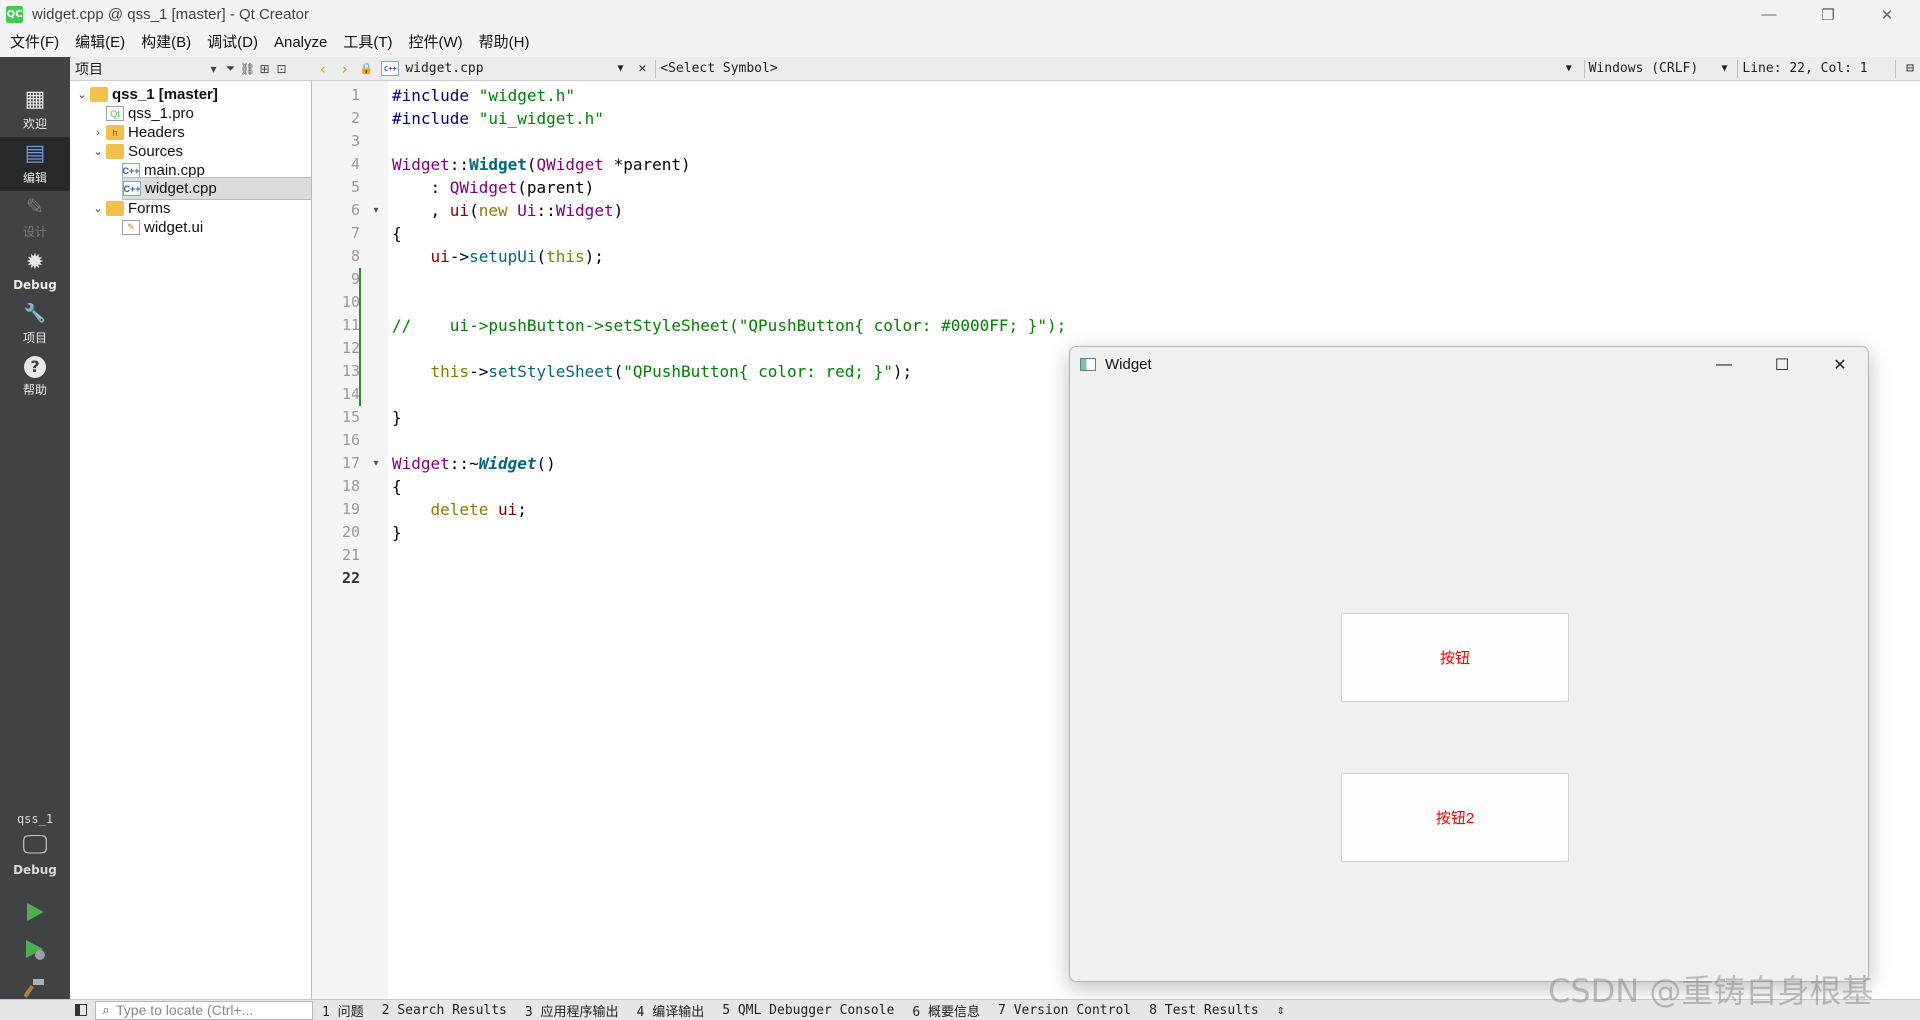 This screenshot has height=1020, width=1920. What do you see at coordinates (431, 95) in the screenshot?
I see `code-token: #include` at bounding box center [431, 95].